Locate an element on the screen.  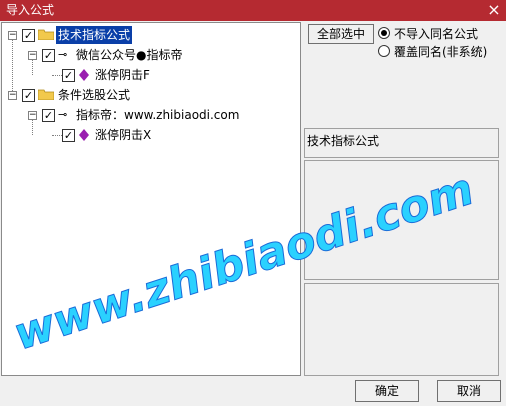
tree-node-label: 条件选股公式 is located at coordinates (94, 95).